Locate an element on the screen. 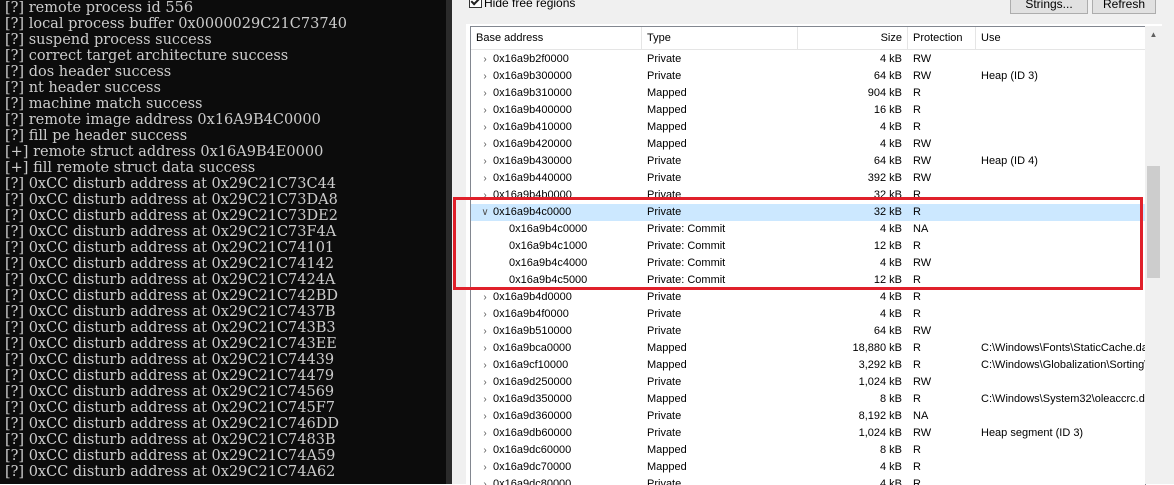 This screenshot has width=1174, height=485. column-header-type: Type is located at coordinates (720, 38).